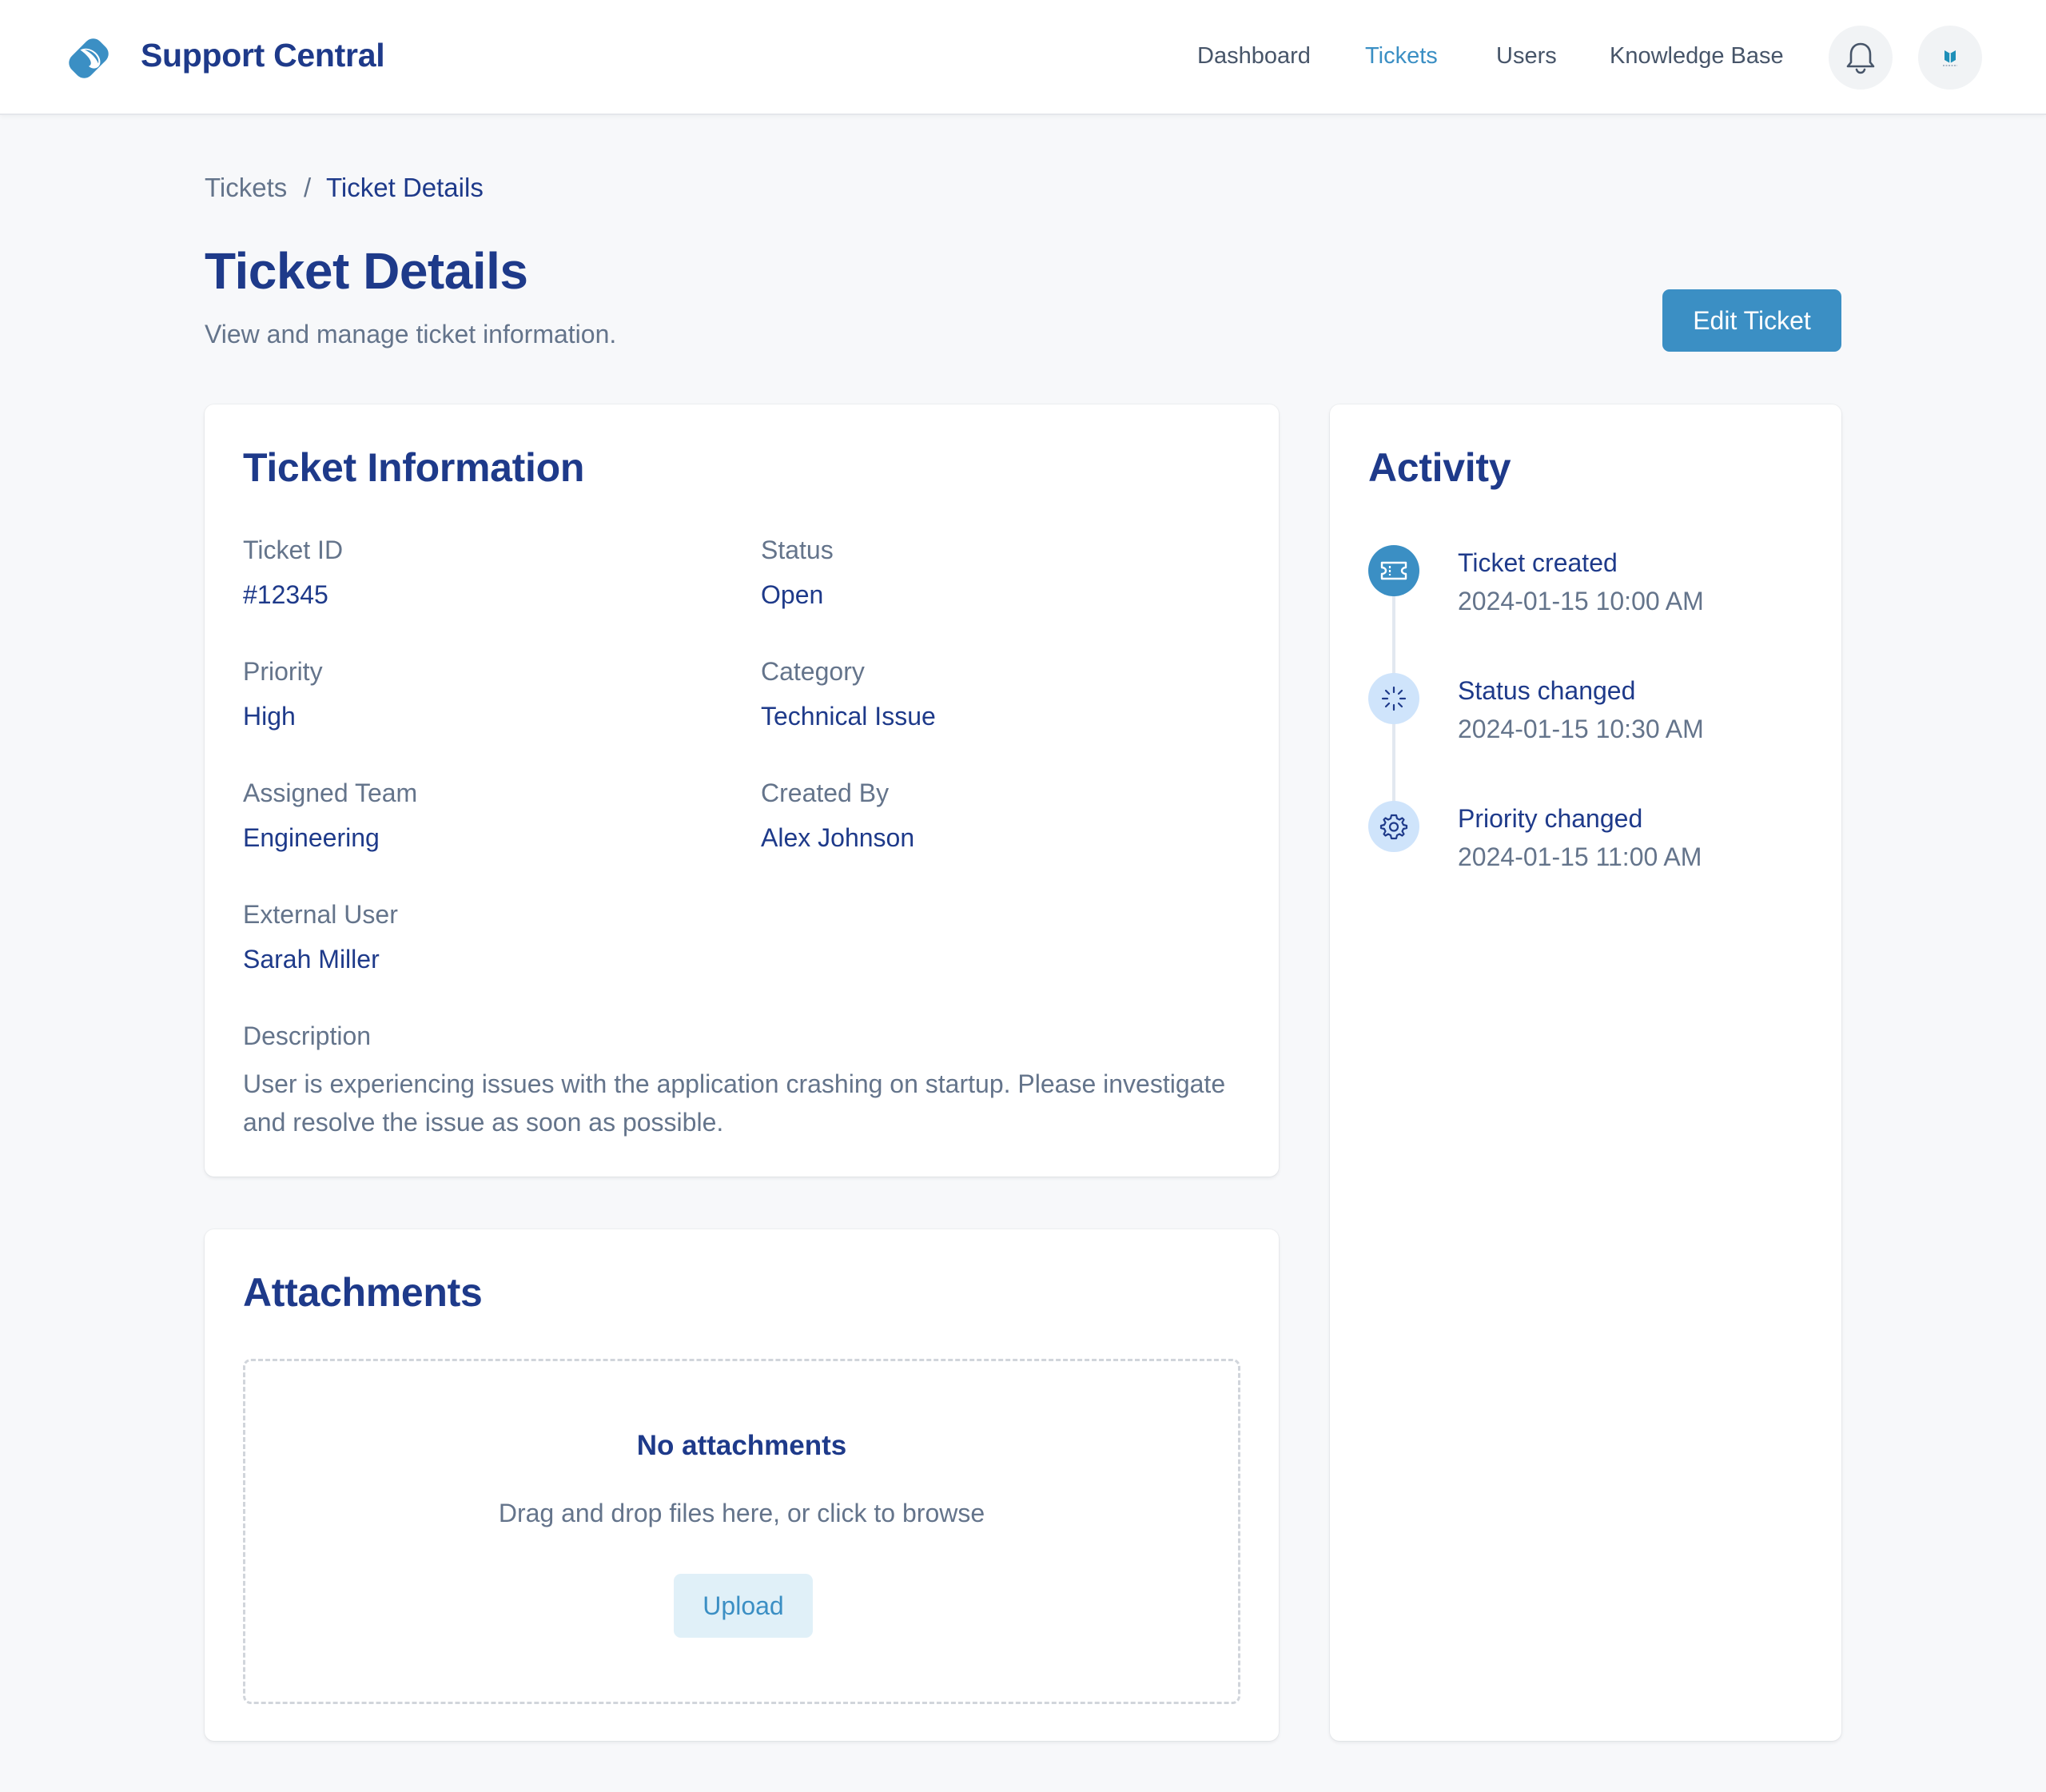  I want to click on activity-timestamp: 2024-01-15 11:00 AM, so click(1580, 856).